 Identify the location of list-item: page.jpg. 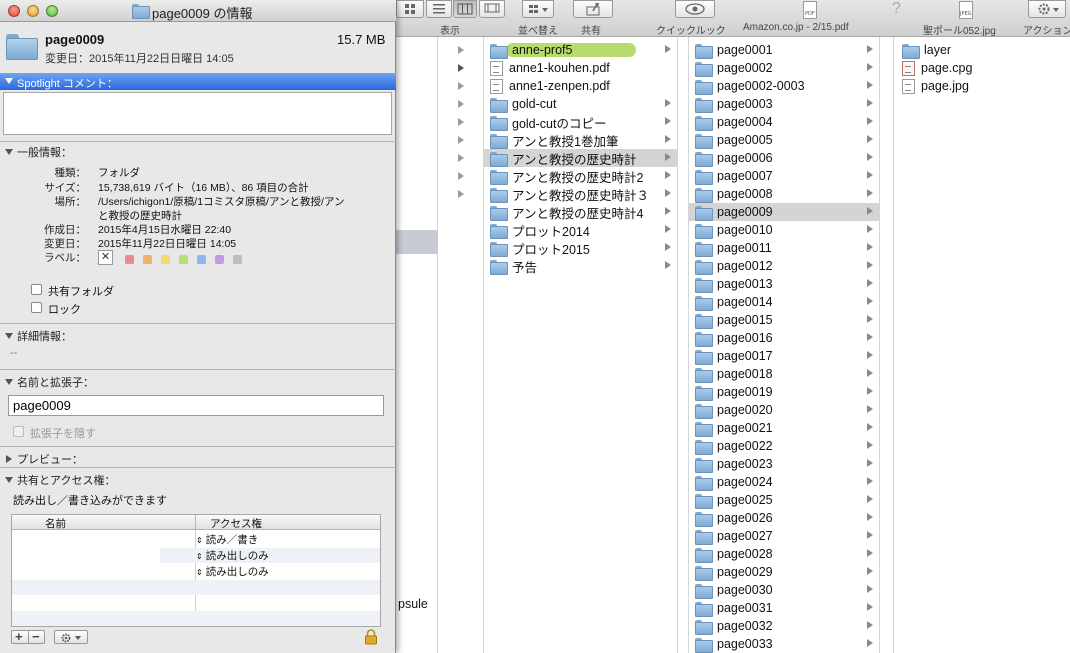
(982, 86).